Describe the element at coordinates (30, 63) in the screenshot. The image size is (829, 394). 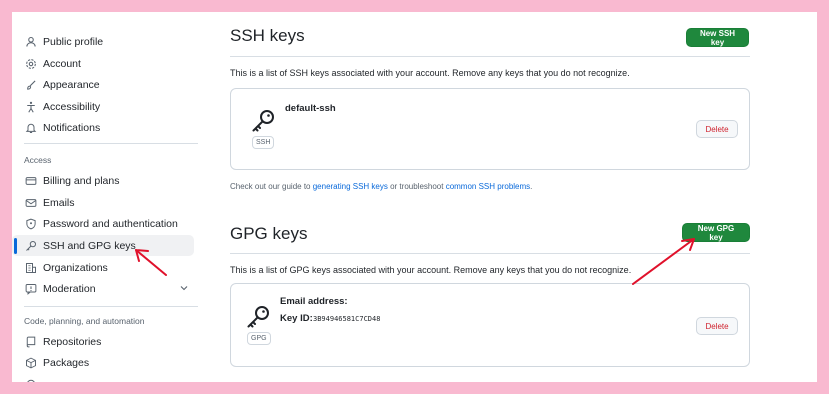
I see `gear-icon` at that location.